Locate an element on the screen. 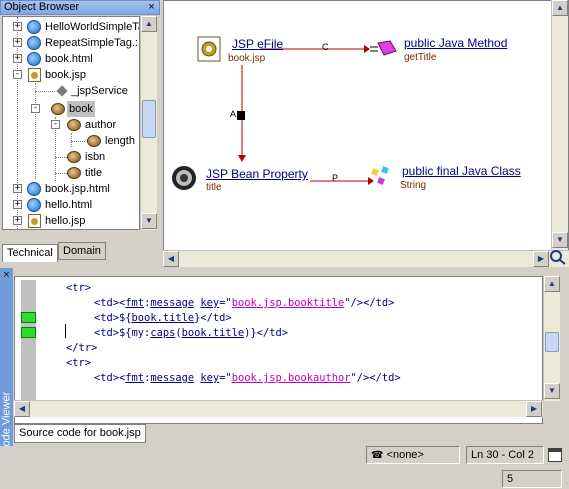  status-encoding: ☎ <none> is located at coordinates (413, 455).